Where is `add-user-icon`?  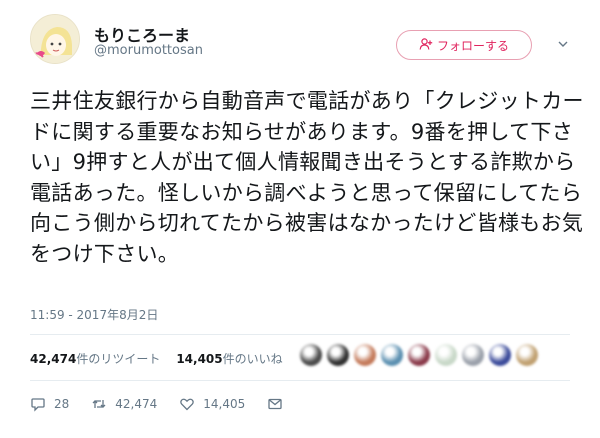 add-user-icon is located at coordinates (426, 45).